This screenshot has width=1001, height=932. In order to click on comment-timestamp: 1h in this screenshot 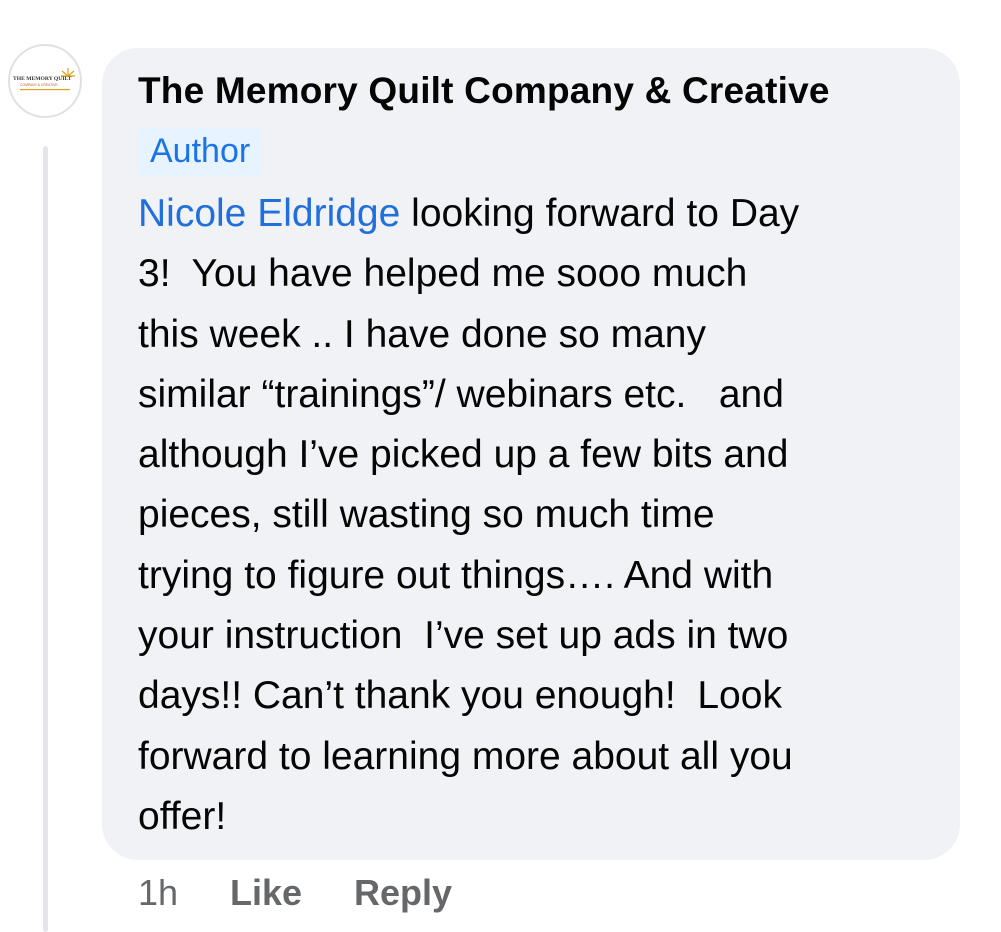, I will do `click(158, 893)`.